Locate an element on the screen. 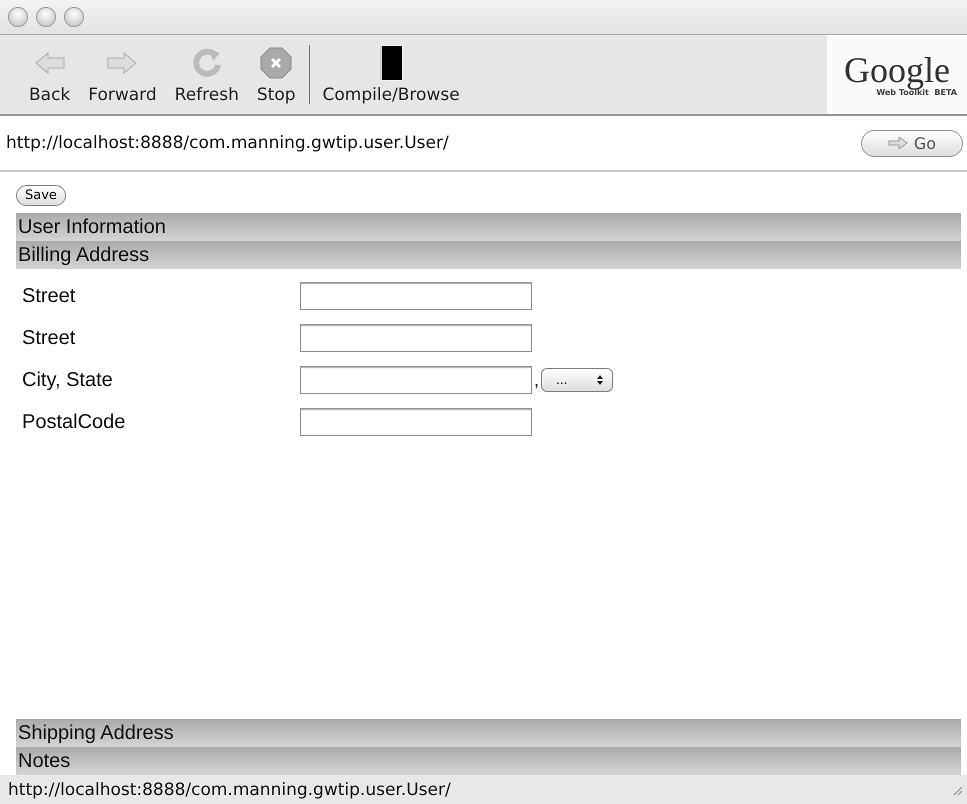 This screenshot has width=967, height=804. section-header: Notes is located at coordinates (488, 761).